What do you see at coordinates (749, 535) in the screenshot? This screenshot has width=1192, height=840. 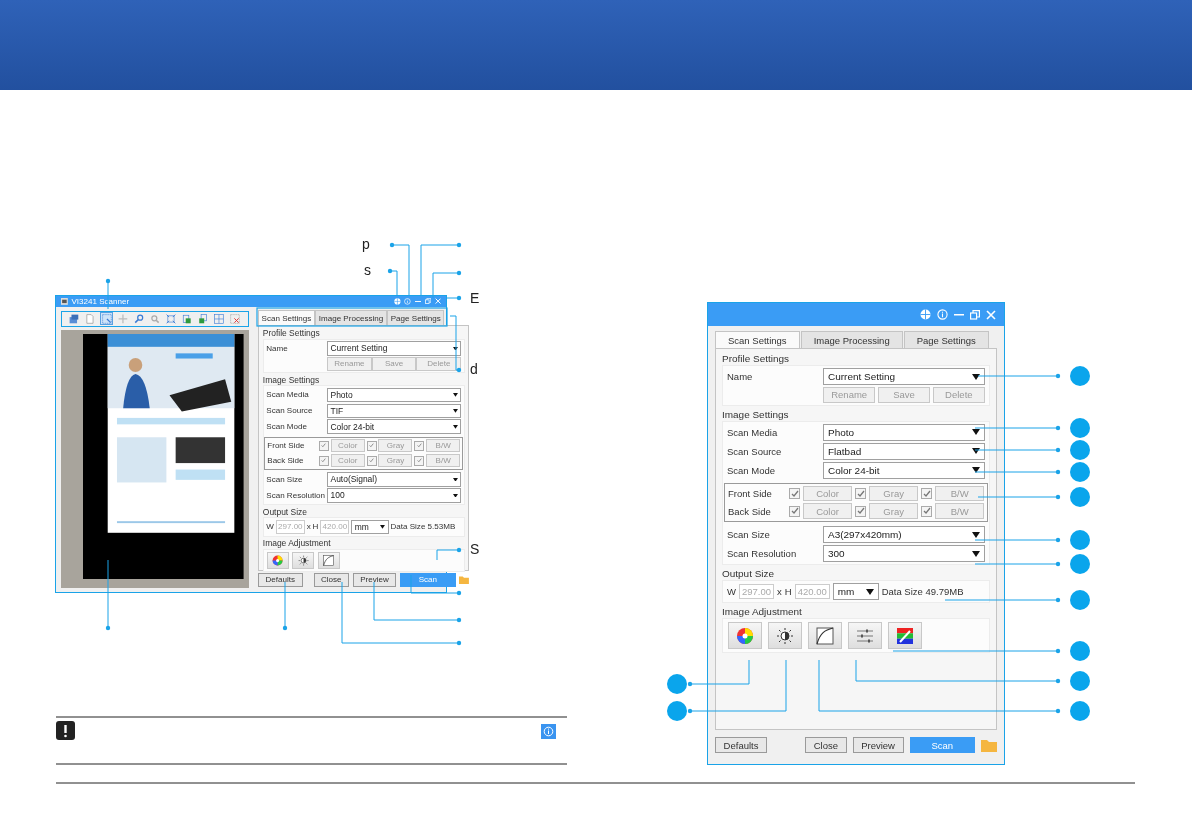 I see `field-label: Scan Size` at bounding box center [749, 535].